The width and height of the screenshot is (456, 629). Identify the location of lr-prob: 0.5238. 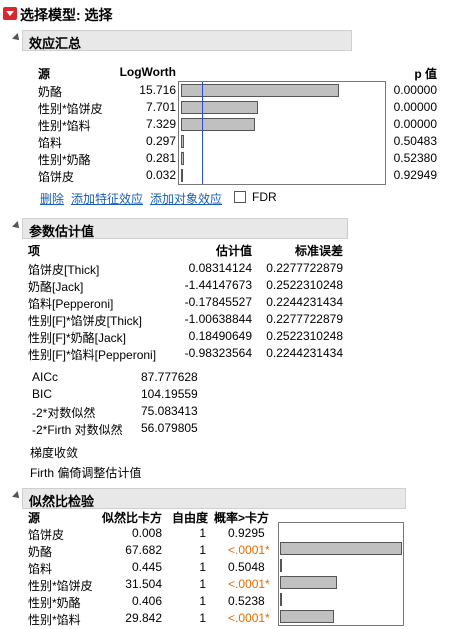
(246, 601).